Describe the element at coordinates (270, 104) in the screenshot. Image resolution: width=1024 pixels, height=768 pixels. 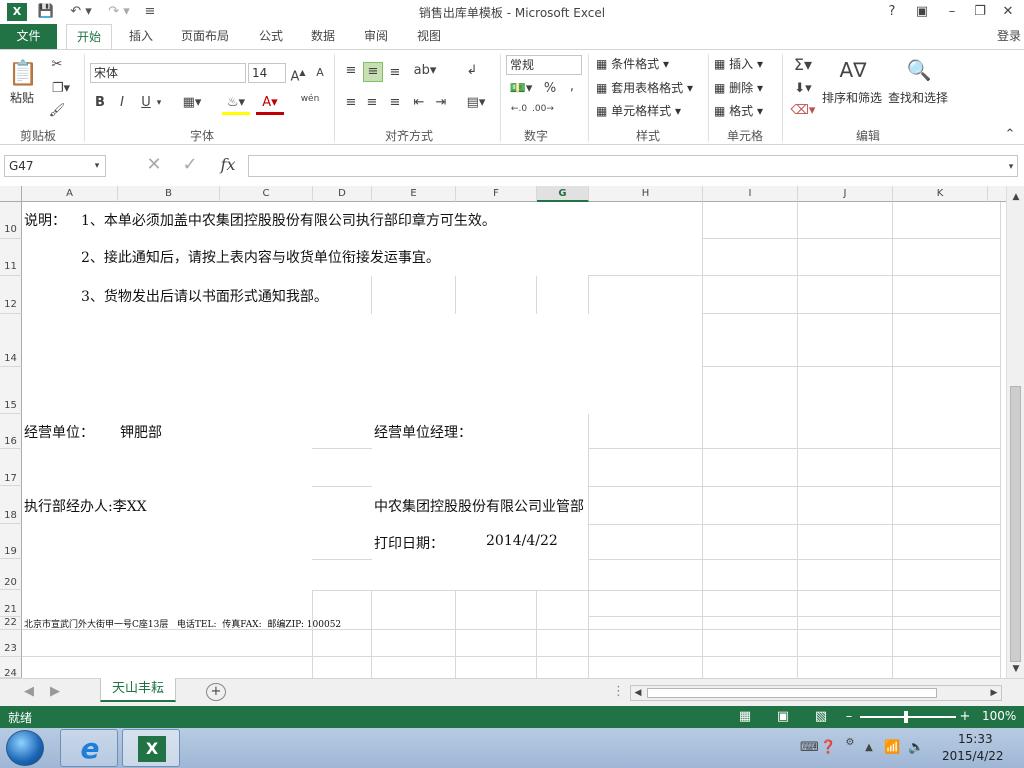
I see `font-color-icon: A▾` at that location.